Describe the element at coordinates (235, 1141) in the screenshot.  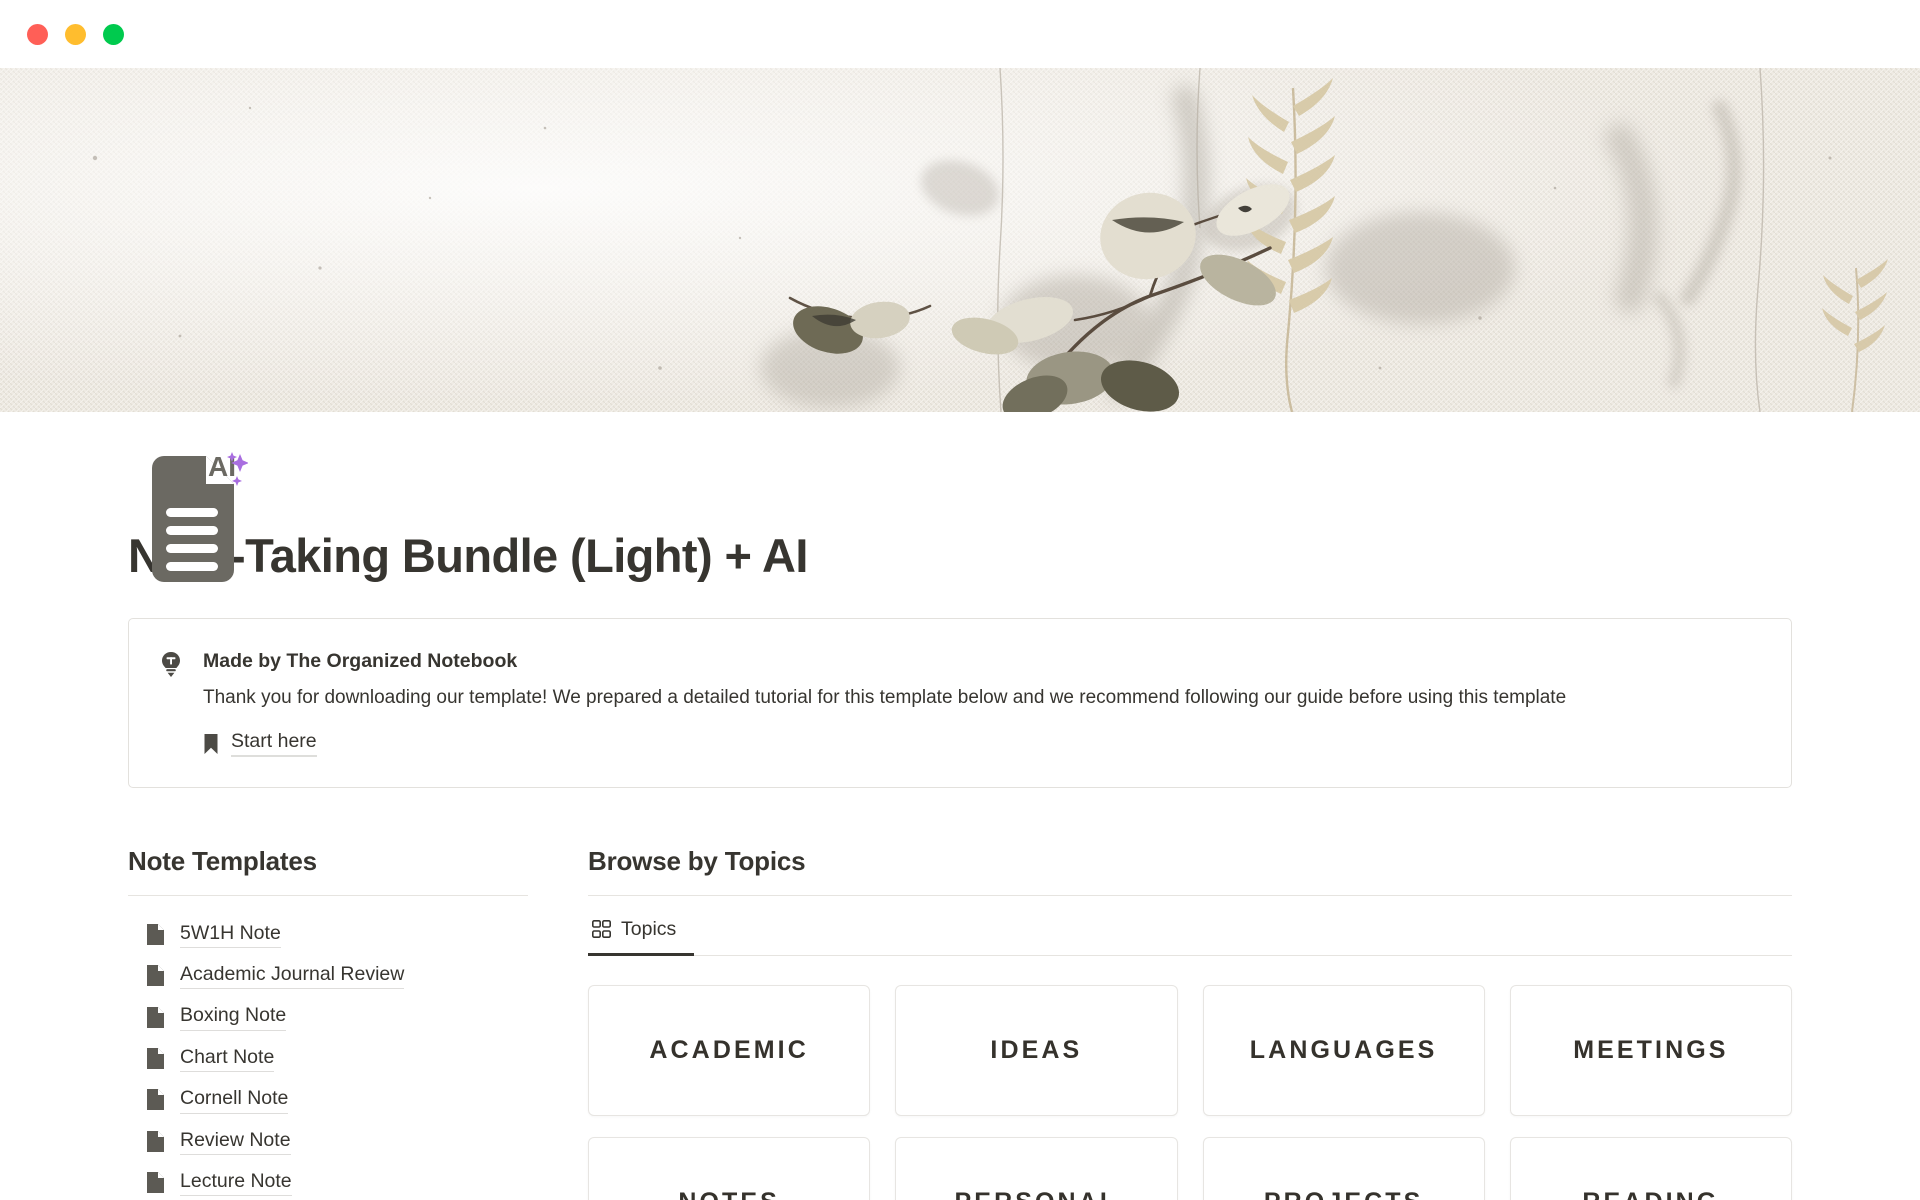
I see `template-label: Review Note` at that location.